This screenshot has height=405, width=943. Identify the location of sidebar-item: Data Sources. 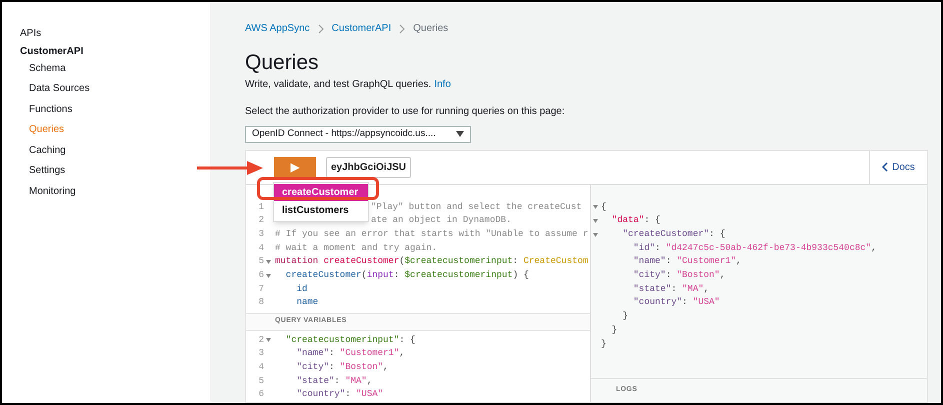
(115, 89).